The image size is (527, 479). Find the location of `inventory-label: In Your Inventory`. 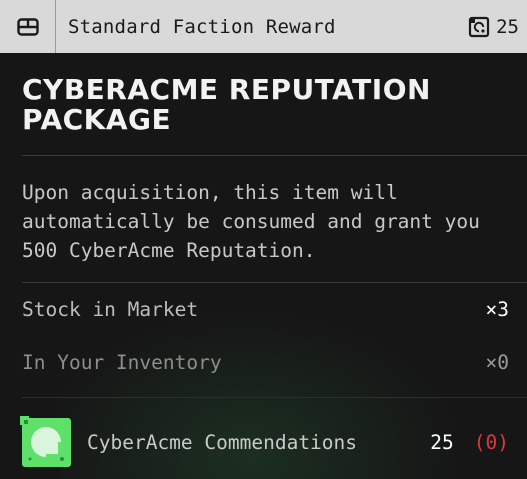

inventory-label: In Your Inventory is located at coordinates (122, 362).